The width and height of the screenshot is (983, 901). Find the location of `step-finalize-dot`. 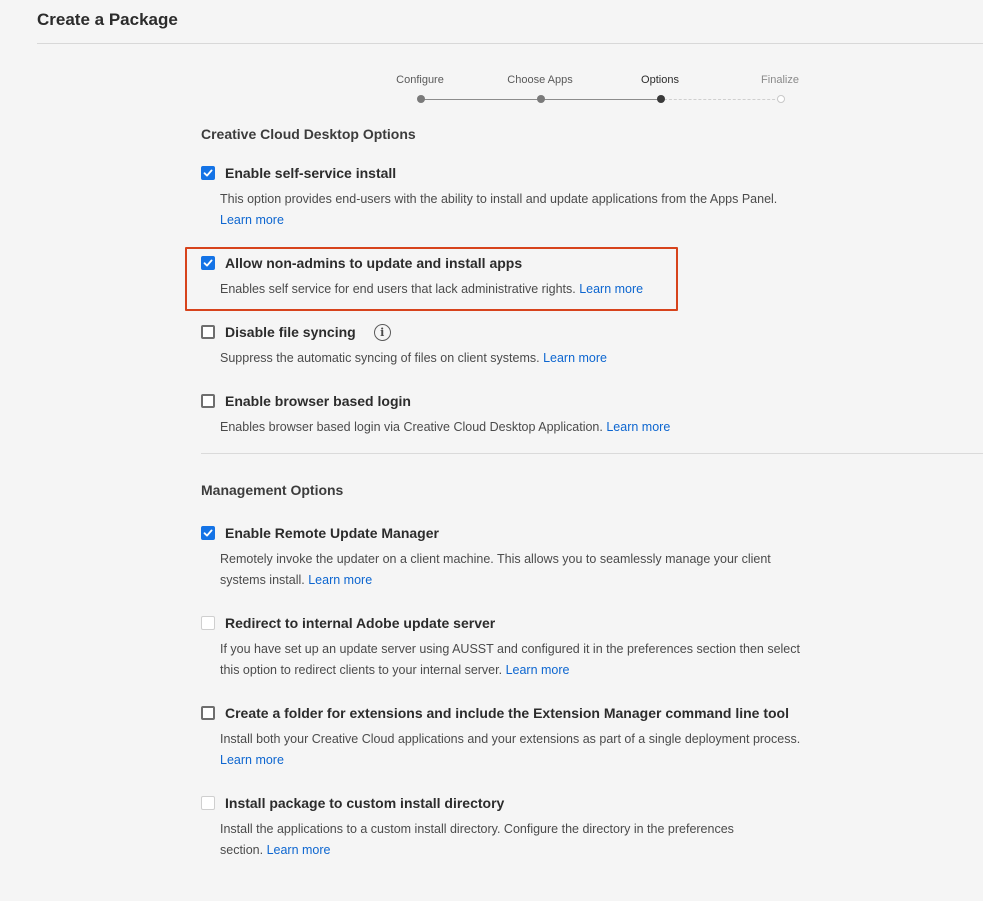

step-finalize-dot is located at coordinates (781, 99).